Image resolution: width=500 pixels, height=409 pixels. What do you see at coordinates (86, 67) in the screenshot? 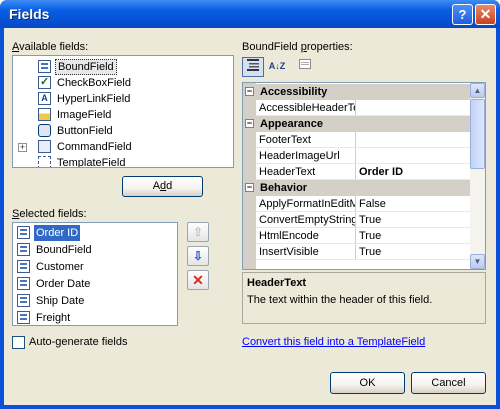
I see `available-field-label: BoundField` at bounding box center [86, 67].